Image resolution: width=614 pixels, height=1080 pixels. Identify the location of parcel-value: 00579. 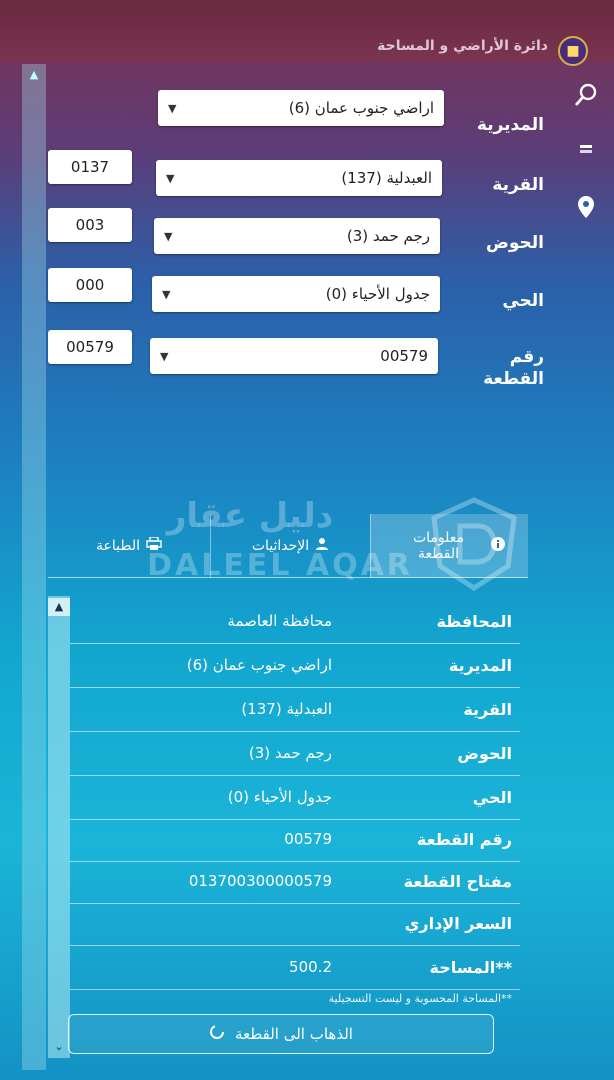
(404, 356).